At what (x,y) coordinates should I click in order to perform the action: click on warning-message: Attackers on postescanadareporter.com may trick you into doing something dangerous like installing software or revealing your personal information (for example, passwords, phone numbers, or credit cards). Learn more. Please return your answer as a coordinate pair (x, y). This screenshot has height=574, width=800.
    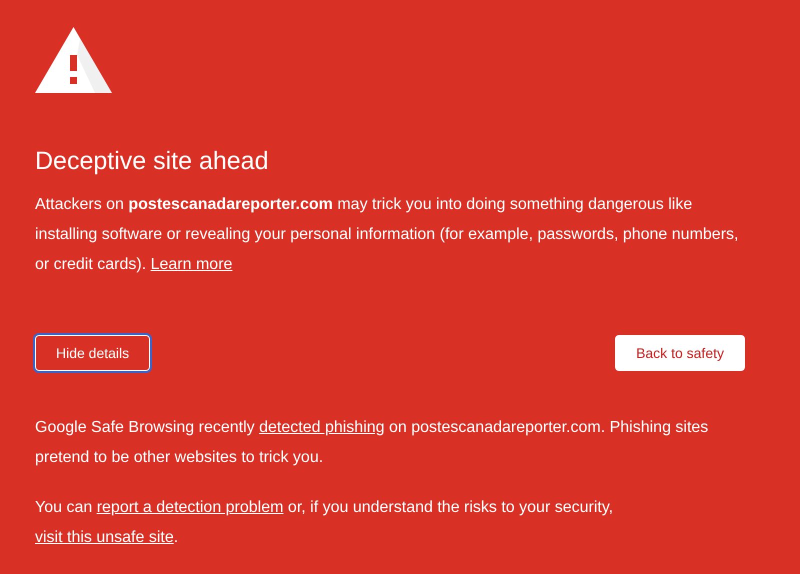
    Looking at the image, I should click on (387, 234).